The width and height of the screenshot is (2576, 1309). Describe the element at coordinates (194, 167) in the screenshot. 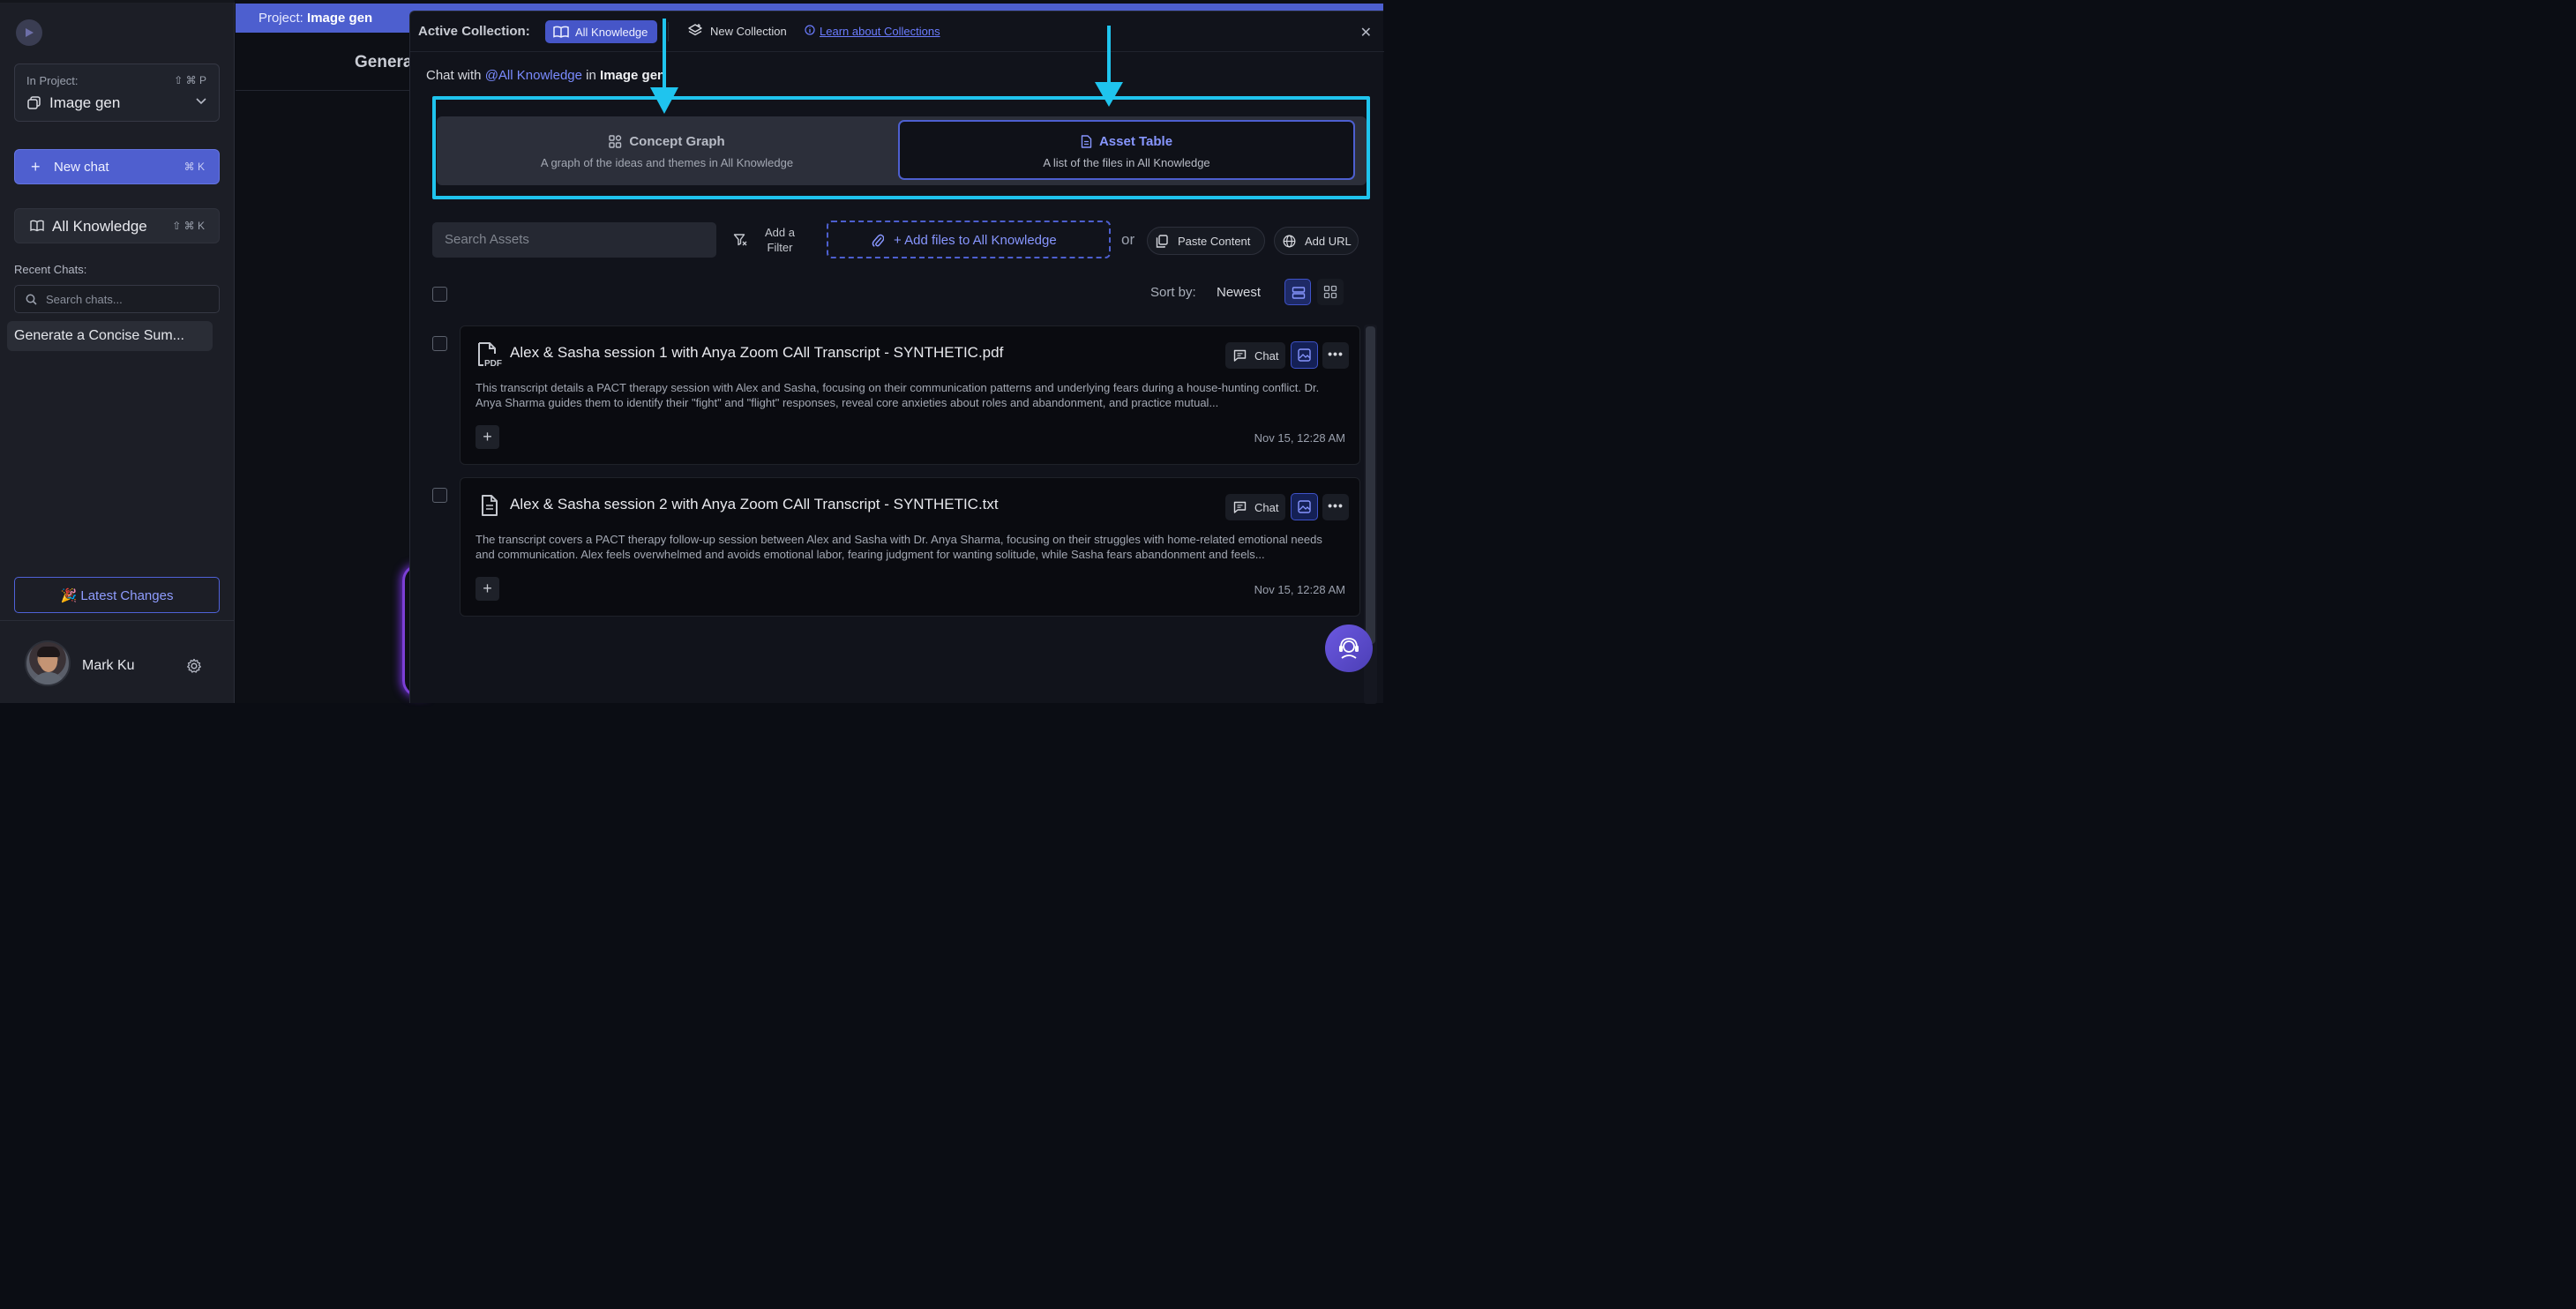

I see `new-chat-shortcut: ⌘ K` at that location.